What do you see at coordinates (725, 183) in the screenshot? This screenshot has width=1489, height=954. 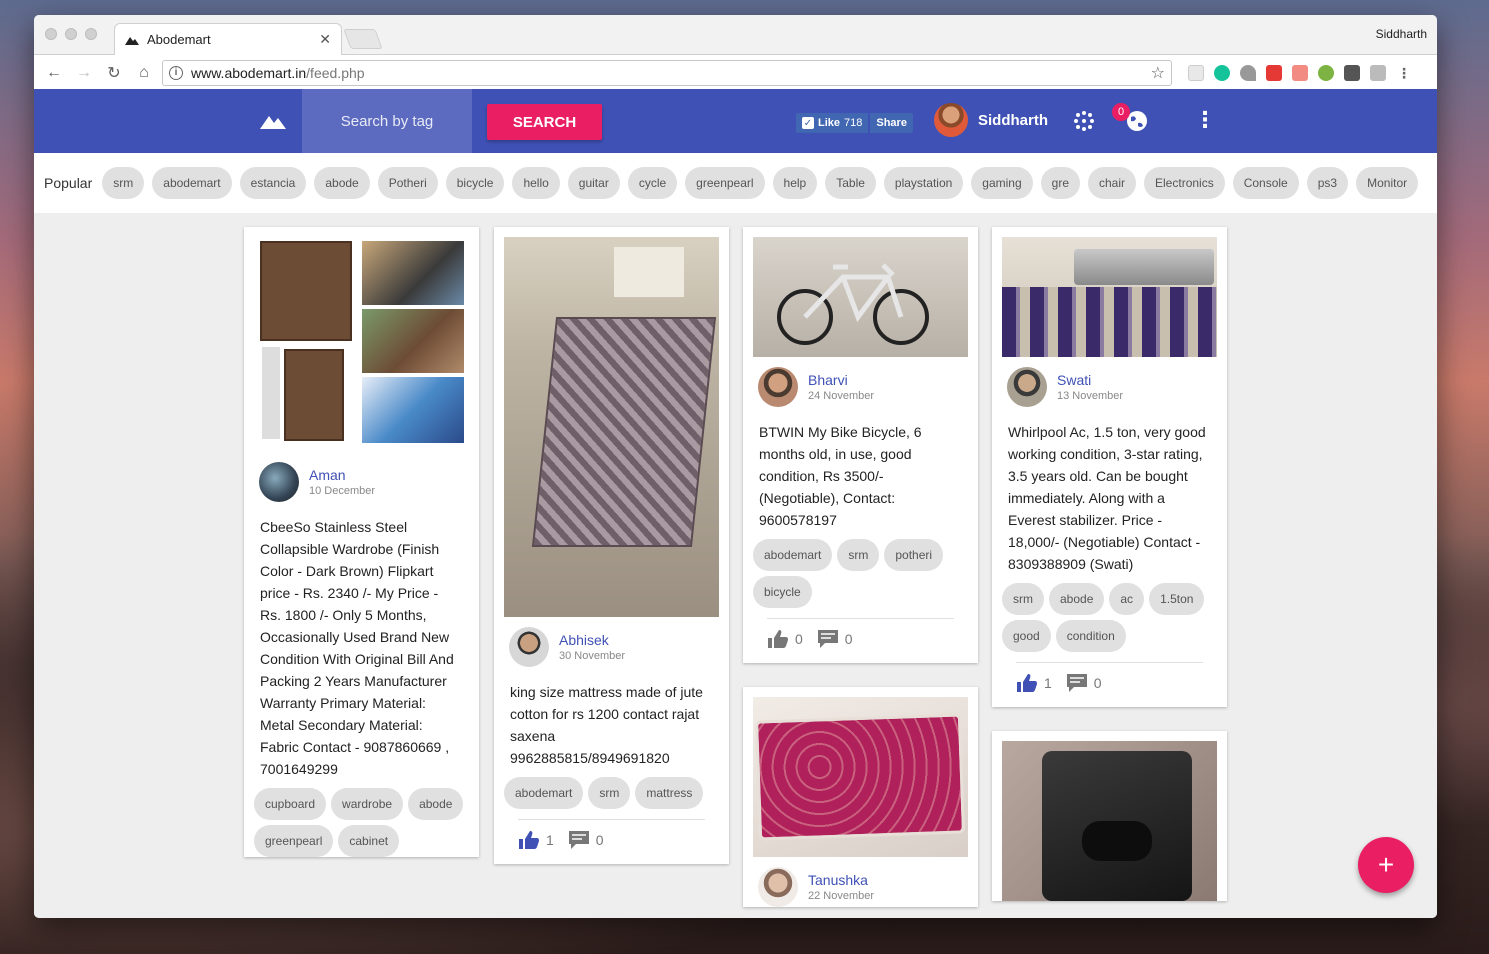 I see `popular-tag: greenpearl` at bounding box center [725, 183].